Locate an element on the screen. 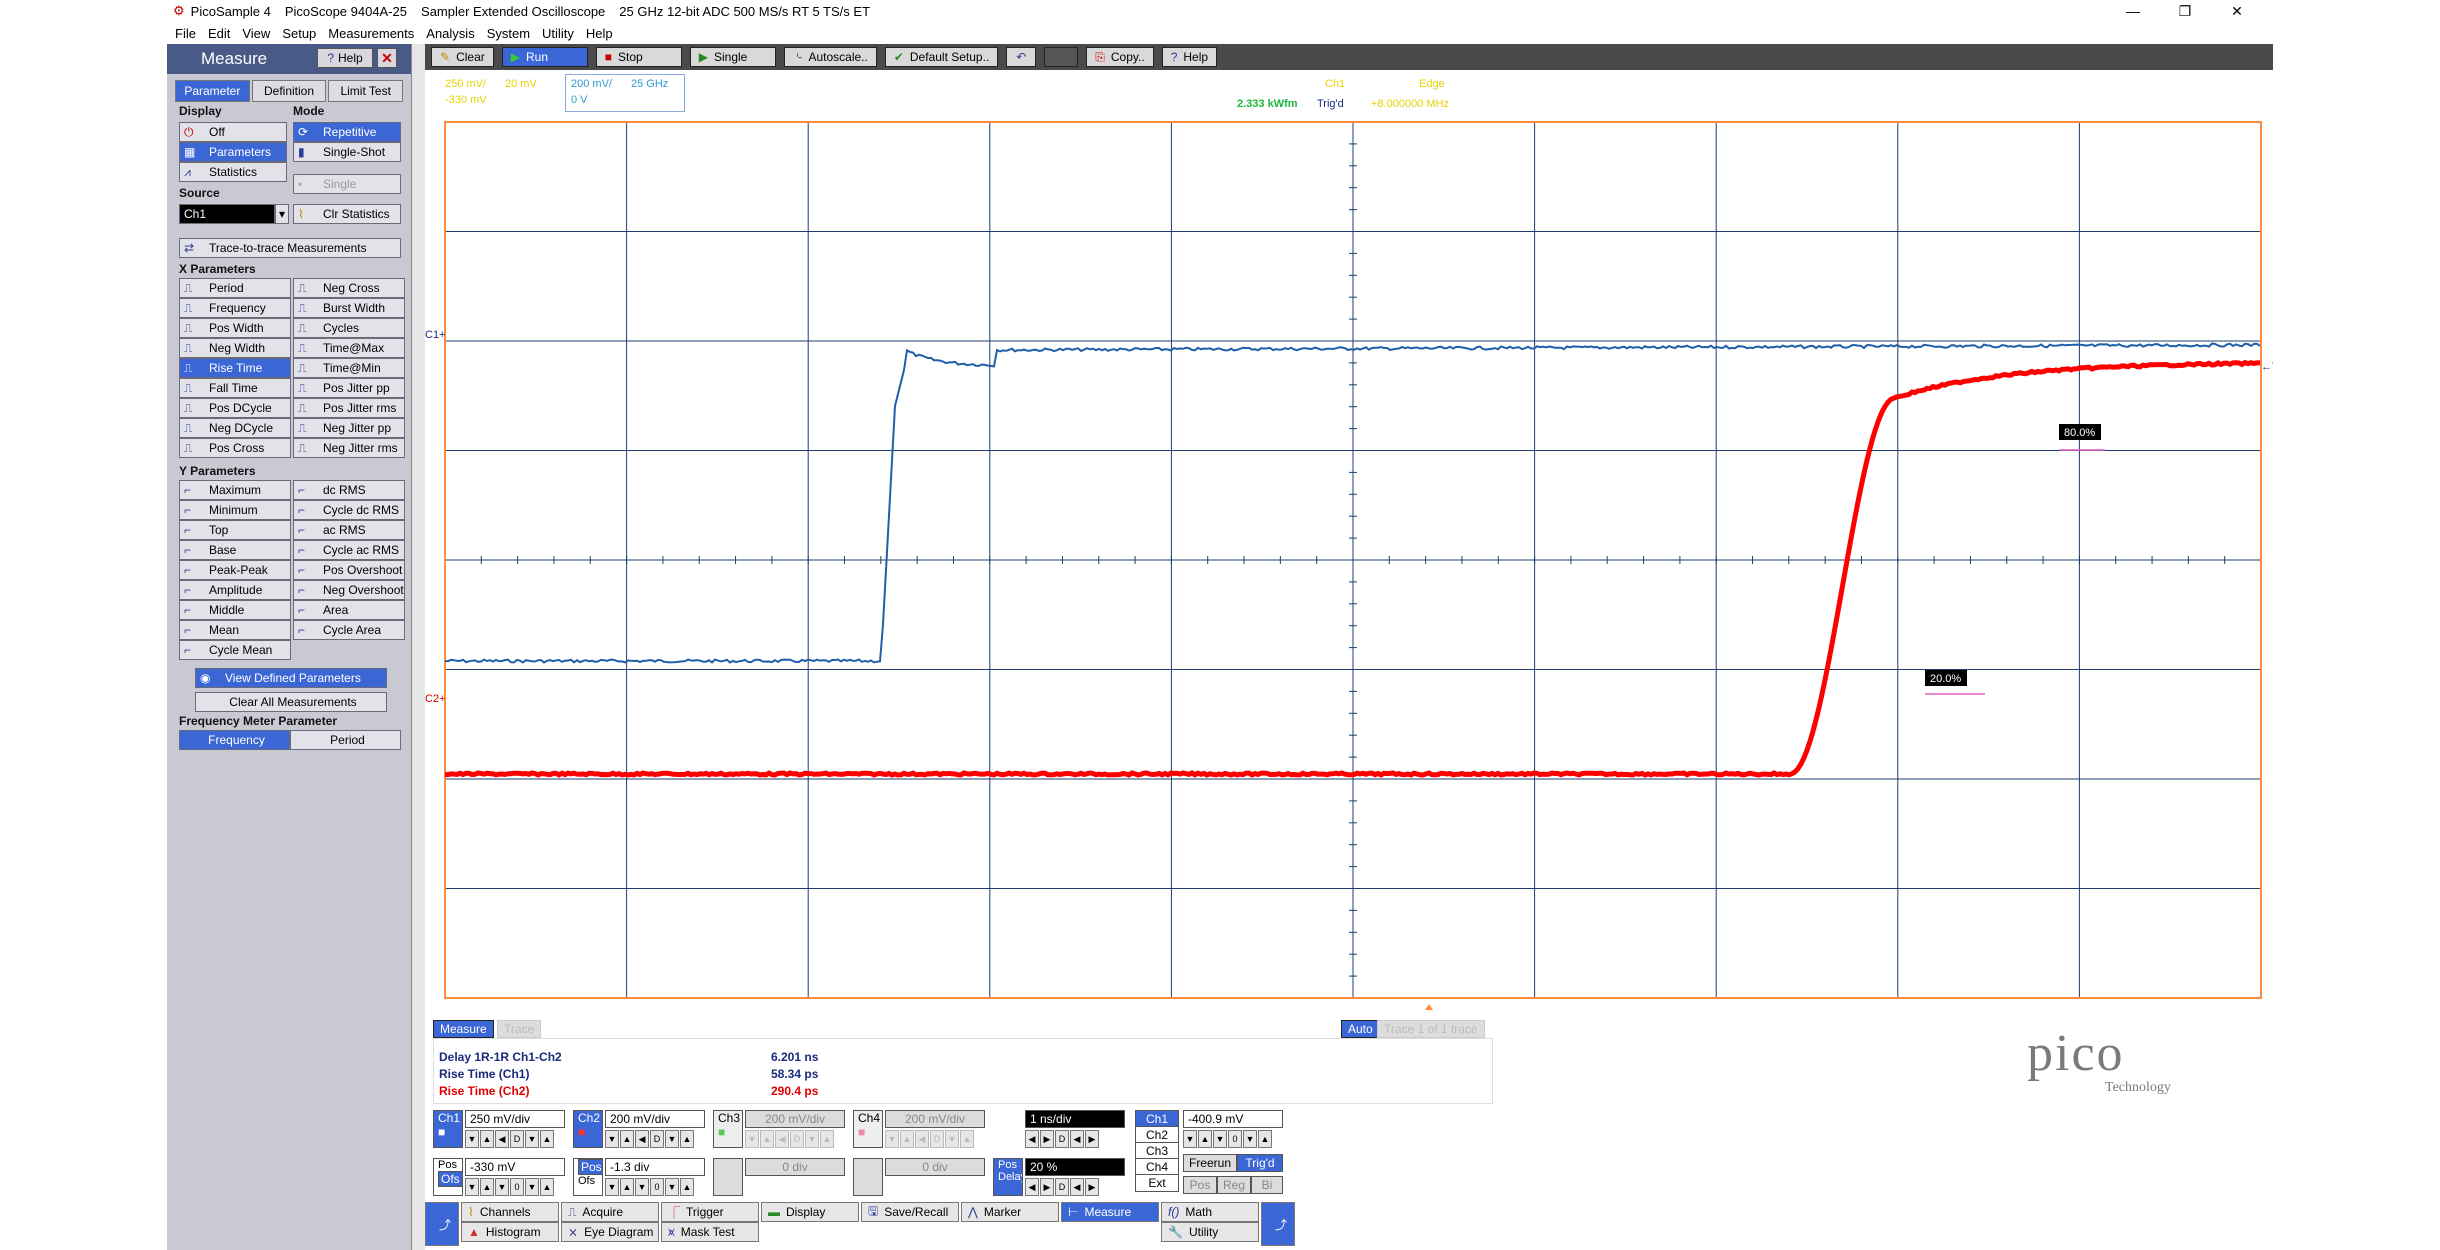 This screenshot has height=1250, width=2440. x-param-burst-width-button: ⎍ Burst Width is located at coordinates (349, 308).